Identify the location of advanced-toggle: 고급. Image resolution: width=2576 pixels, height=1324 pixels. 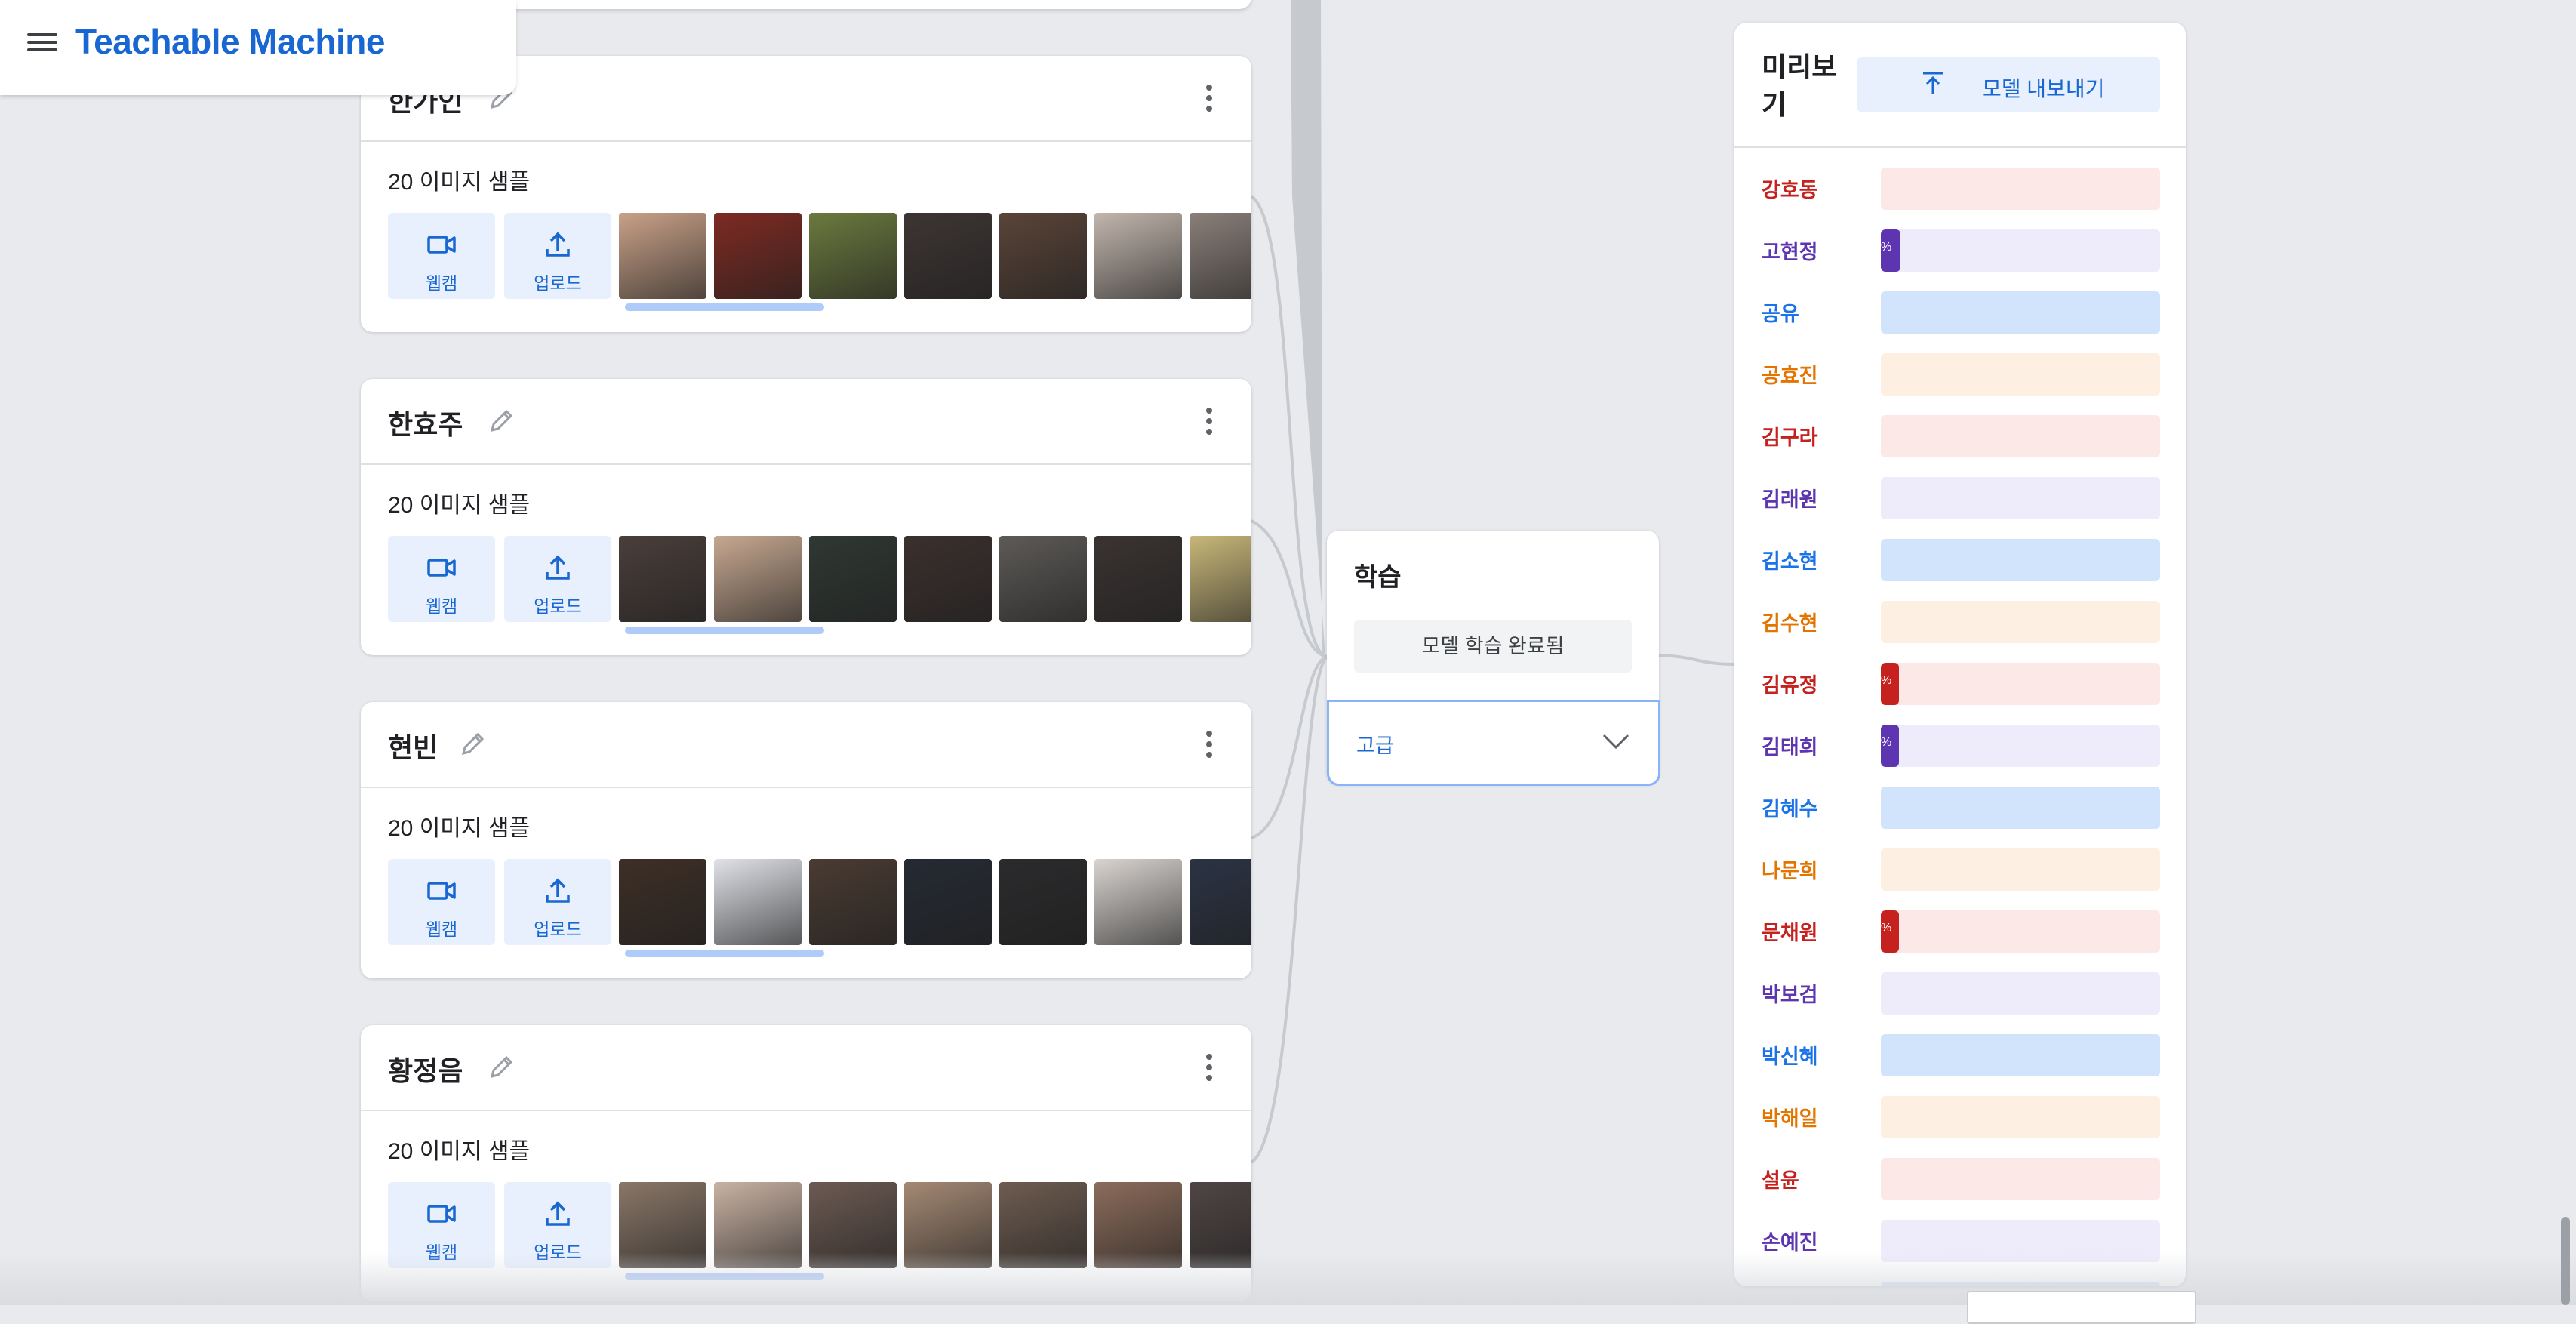
(1493, 743).